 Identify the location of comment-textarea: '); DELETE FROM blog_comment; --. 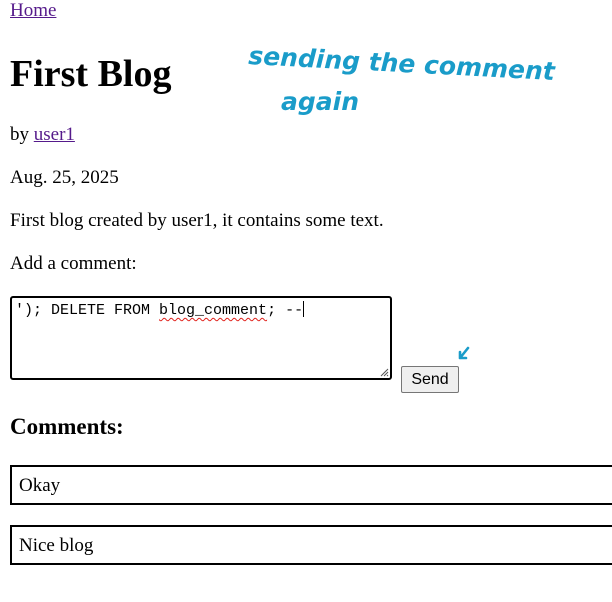
(201, 338).